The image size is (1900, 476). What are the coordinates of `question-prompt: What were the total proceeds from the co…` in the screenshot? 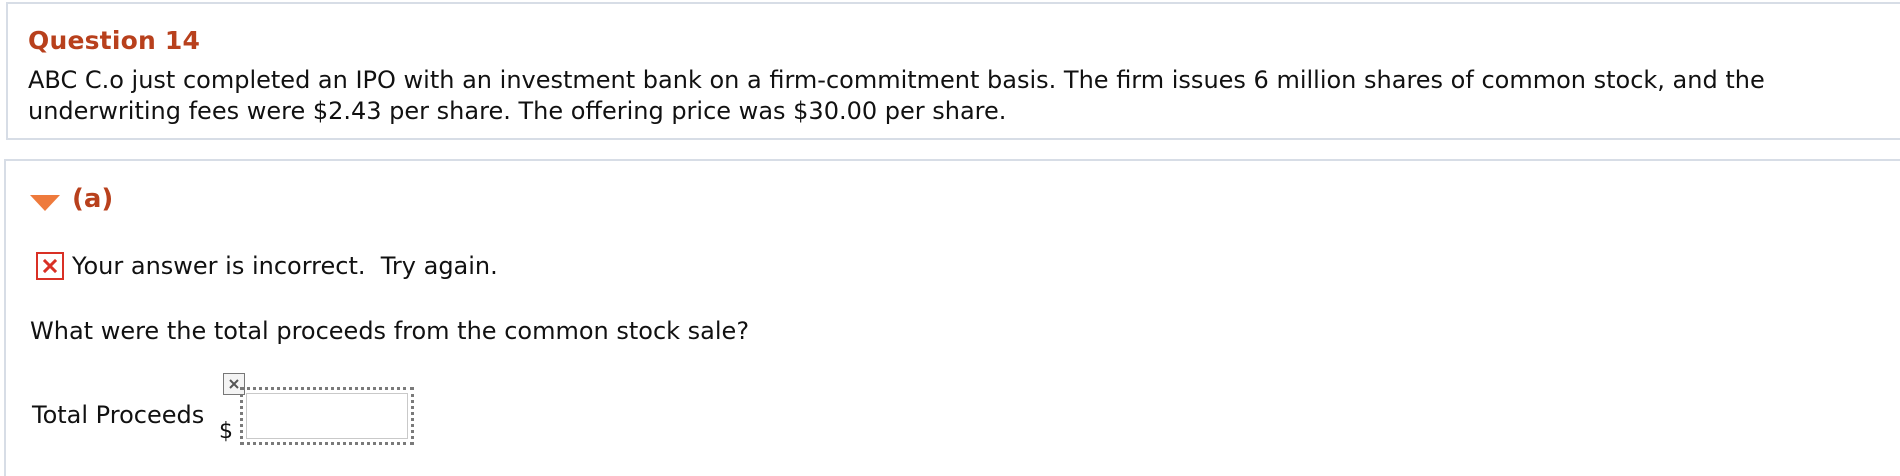 It's located at (390, 331).